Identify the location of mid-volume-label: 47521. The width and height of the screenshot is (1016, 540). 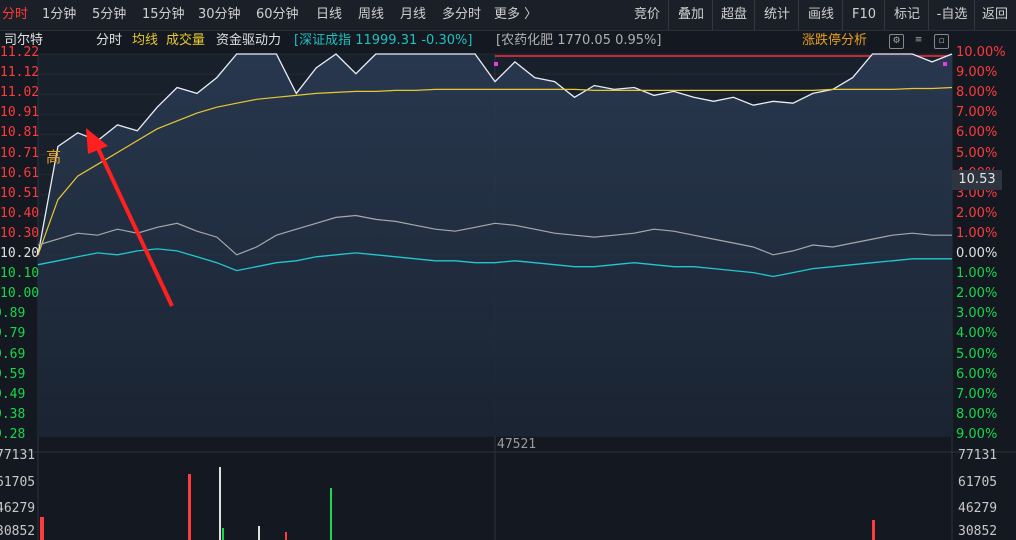
(517, 444).